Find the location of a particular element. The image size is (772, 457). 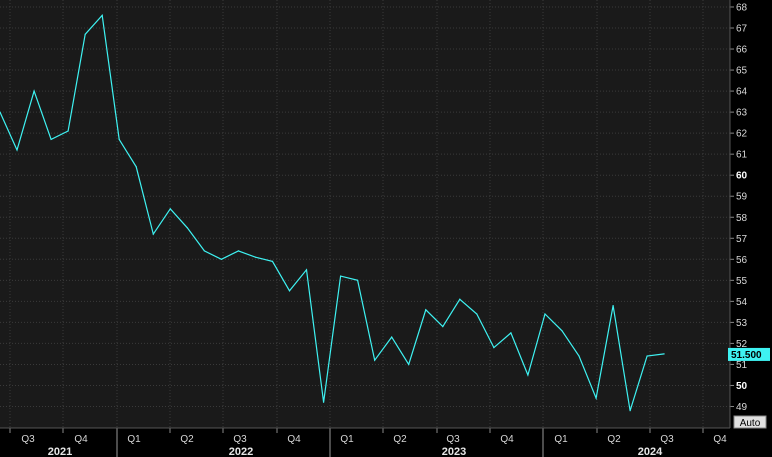

y-tick-label: 55 is located at coordinates (742, 281).